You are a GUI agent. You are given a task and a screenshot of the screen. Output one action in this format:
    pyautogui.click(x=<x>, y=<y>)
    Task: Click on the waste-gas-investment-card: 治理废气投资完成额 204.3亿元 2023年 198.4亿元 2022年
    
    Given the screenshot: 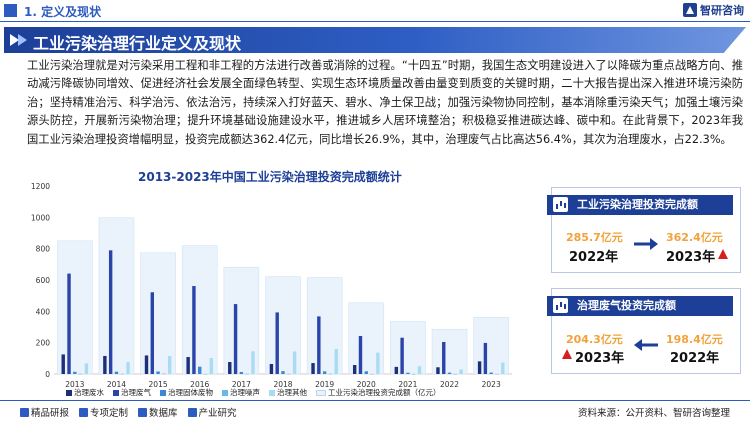 What is the action you would take?
    pyautogui.click(x=644, y=331)
    